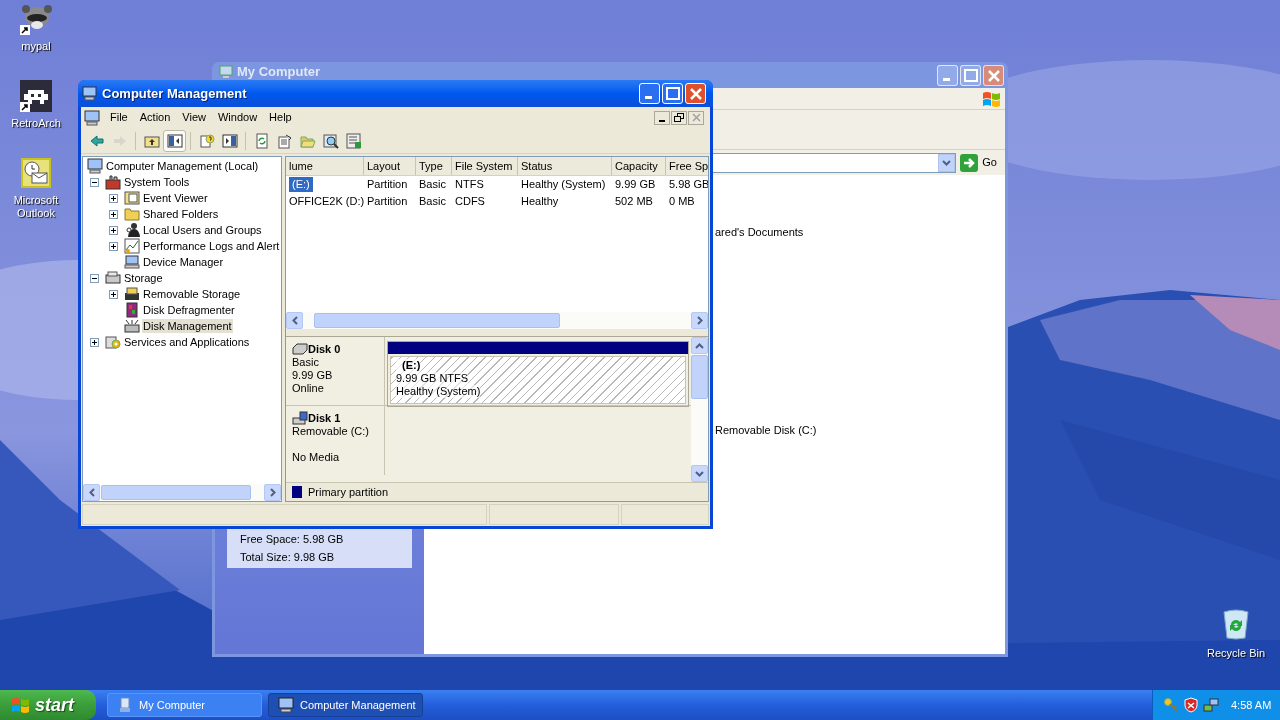 The image size is (1280, 720). What do you see at coordinates (187, 342) in the screenshot?
I see `tree-item: Services and Applications` at bounding box center [187, 342].